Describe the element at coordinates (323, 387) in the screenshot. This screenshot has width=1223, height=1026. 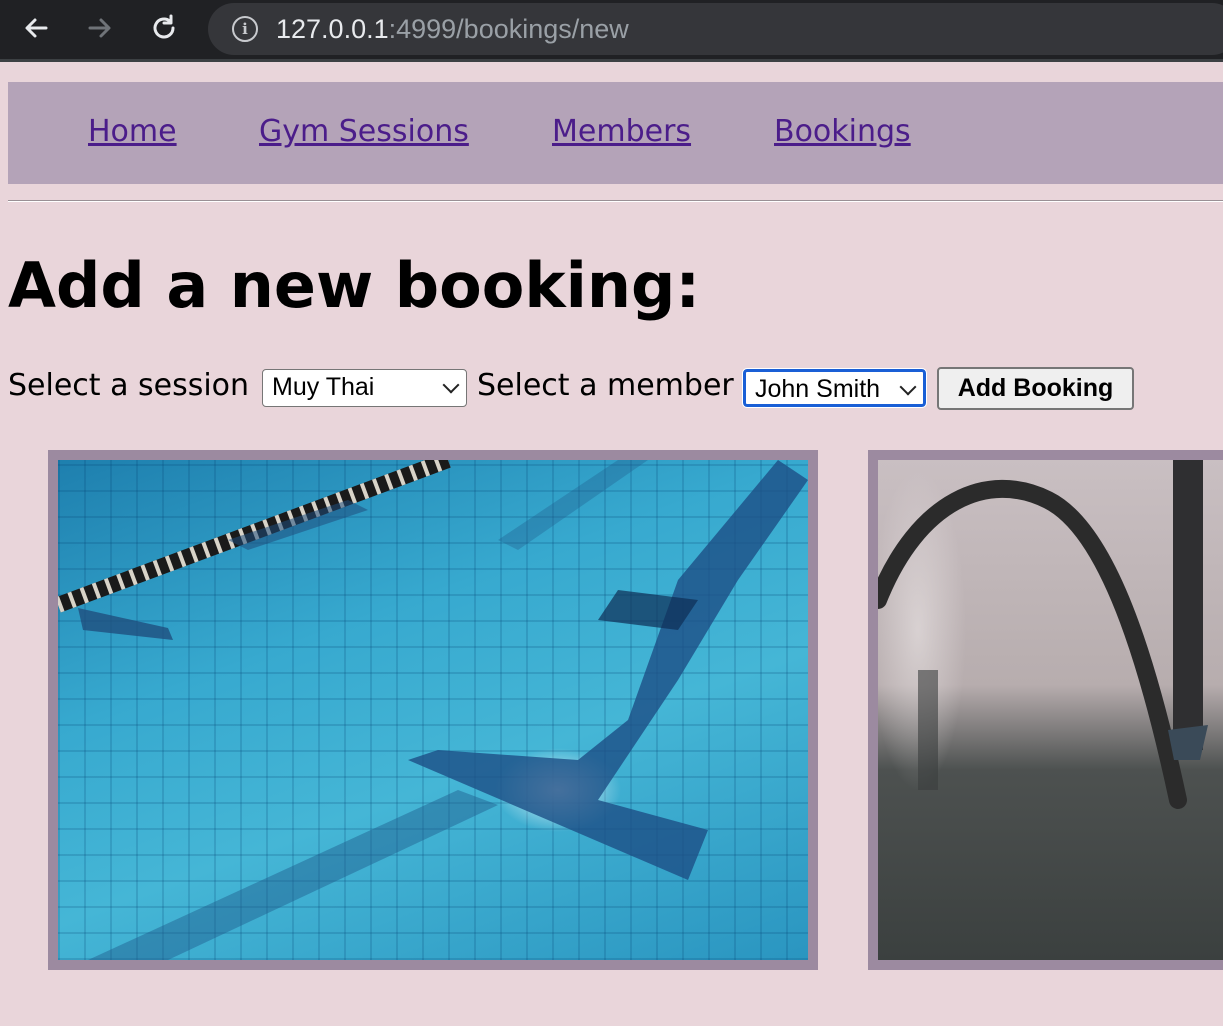
I see `session-select-value: Muy Thai` at that location.